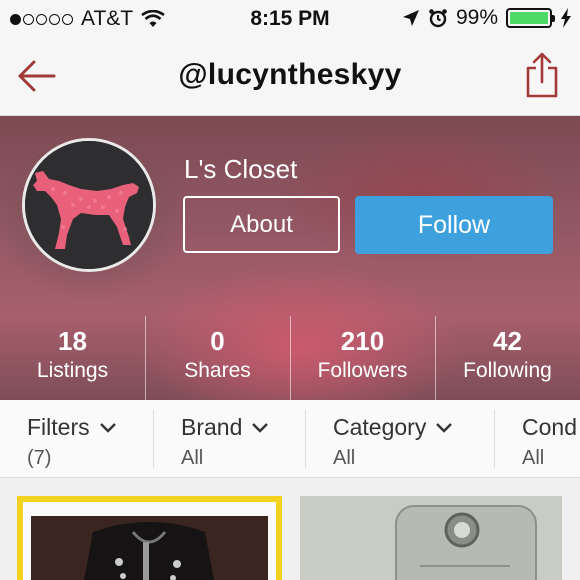 Image resolution: width=580 pixels, height=580 pixels. Describe the element at coordinates (149, 541) in the screenshot. I see `listing-photo-hoodie` at that location.